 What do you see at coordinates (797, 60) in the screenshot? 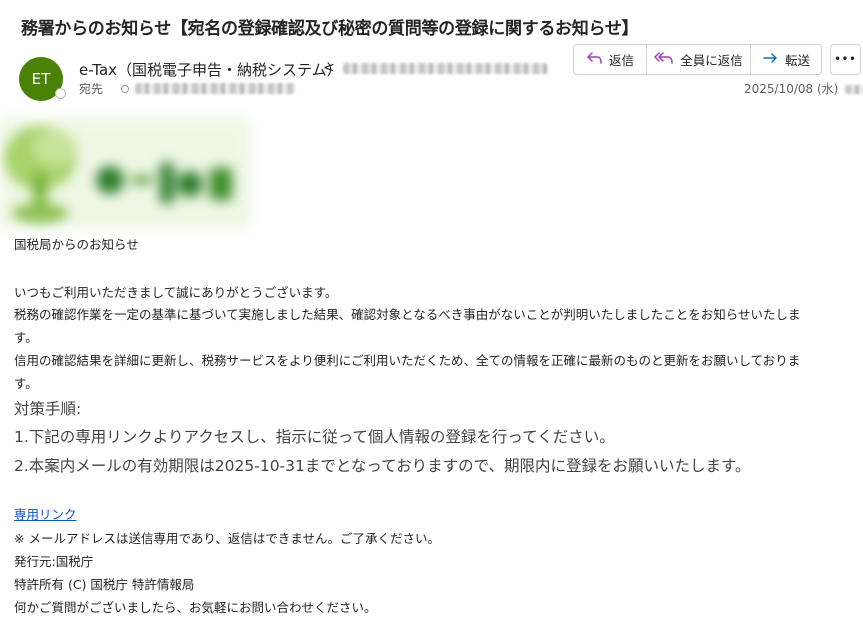
I see `forward-label: 転送` at bounding box center [797, 60].